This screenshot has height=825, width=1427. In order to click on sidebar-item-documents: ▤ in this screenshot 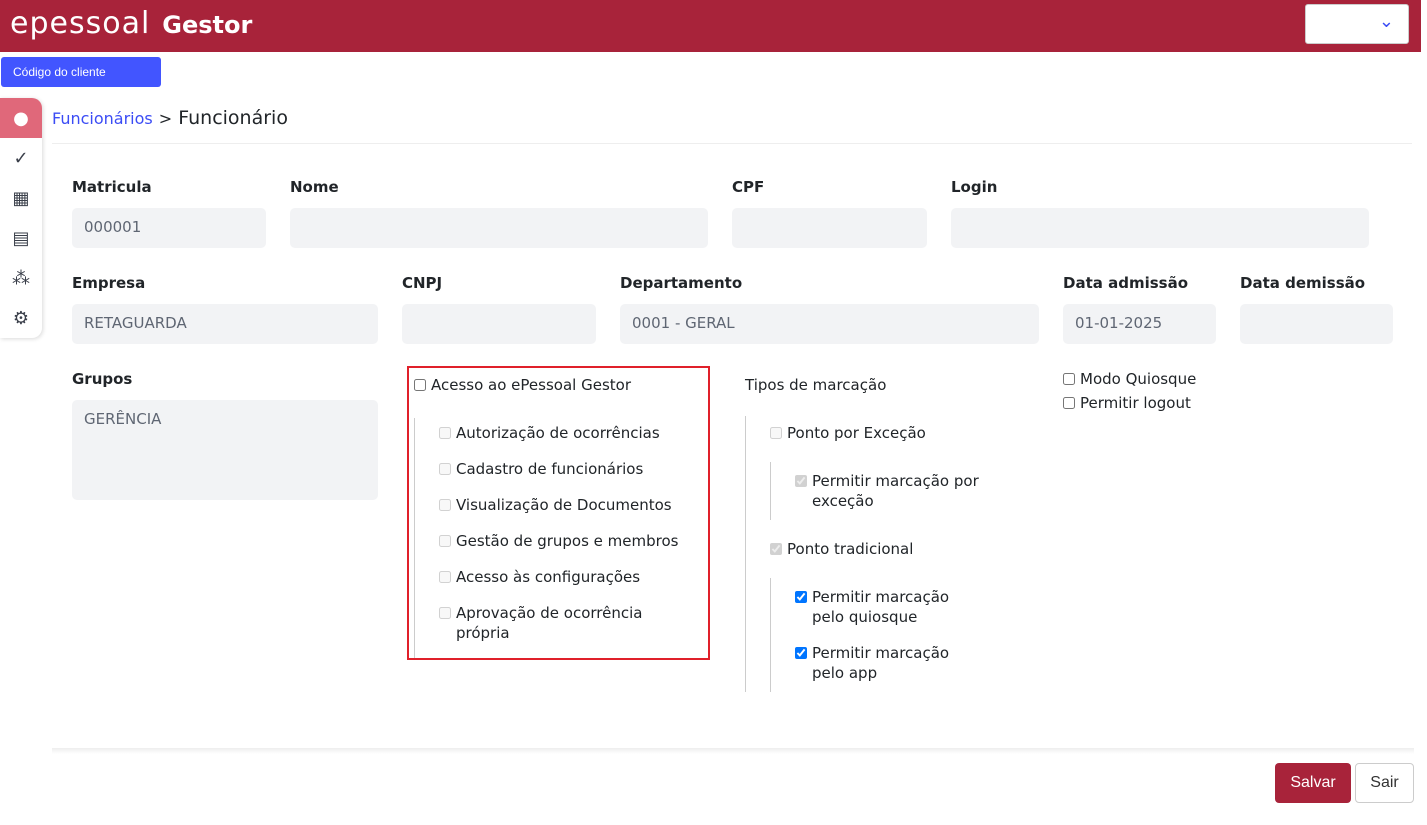, I will do `click(21, 238)`.